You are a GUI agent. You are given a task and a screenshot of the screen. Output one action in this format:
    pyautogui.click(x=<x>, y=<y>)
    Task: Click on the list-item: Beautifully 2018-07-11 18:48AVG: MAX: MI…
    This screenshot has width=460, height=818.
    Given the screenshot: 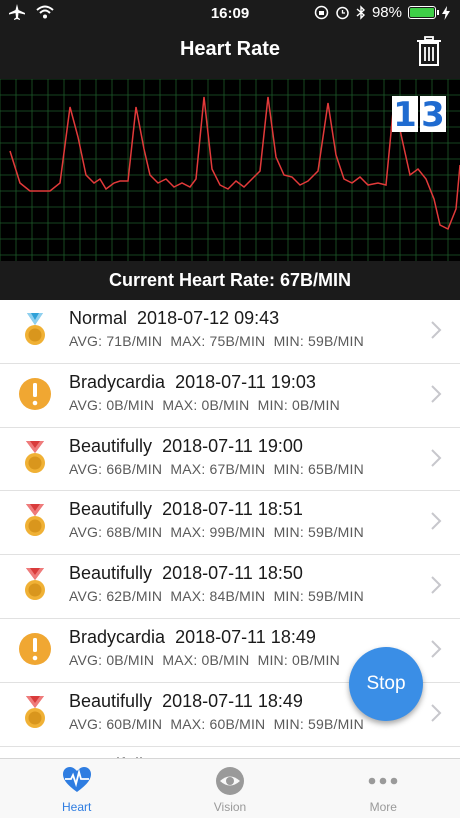 What is the action you would take?
    pyautogui.click(x=230, y=752)
    